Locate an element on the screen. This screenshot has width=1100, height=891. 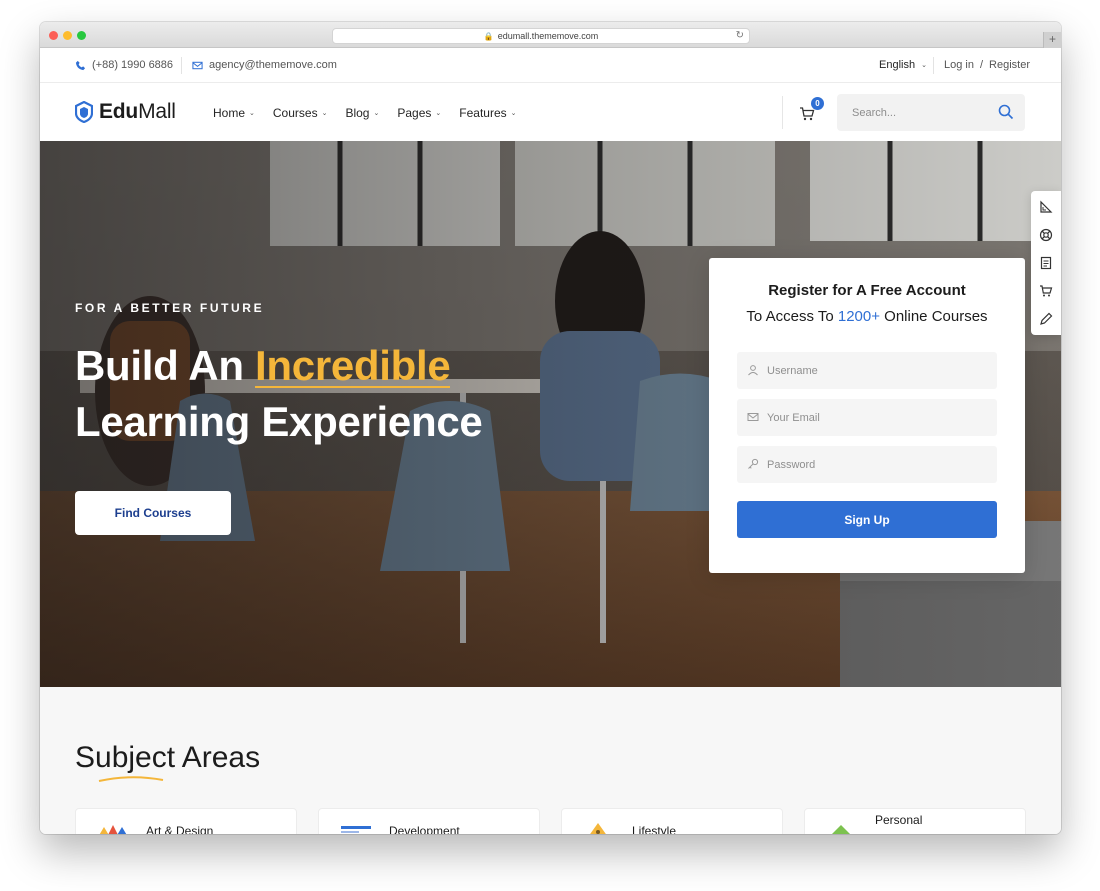
key-icon is located at coordinates (753, 463).